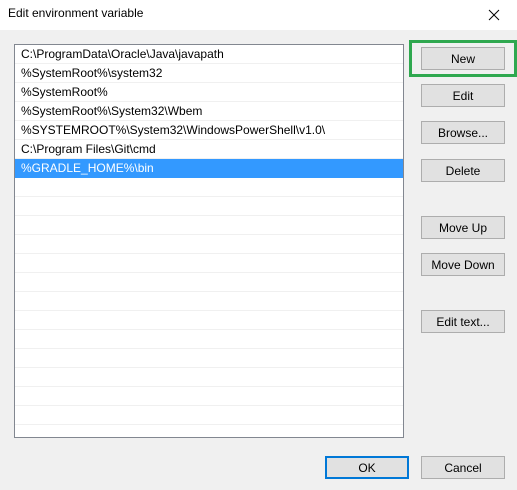 This screenshot has width=517, height=490. What do you see at coordinates (209, 149) in the screenshot?
I see `list-item: C:\Program Files\Git\cmd` at bounding box center [209, 149].